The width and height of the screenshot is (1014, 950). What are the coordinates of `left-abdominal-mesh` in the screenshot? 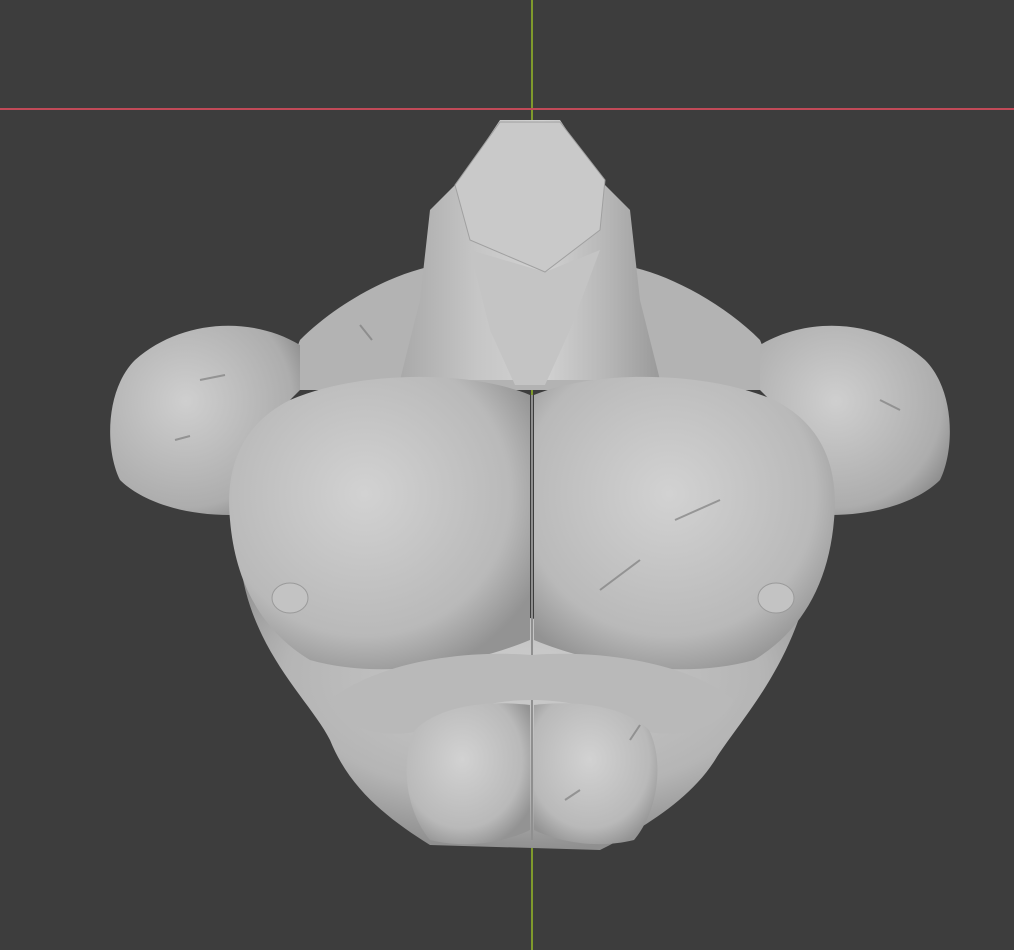 It's located at (468, 774).